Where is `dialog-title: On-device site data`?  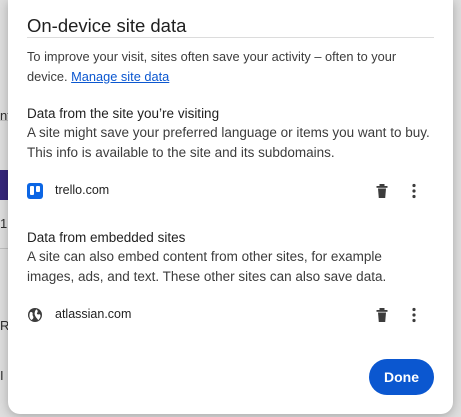
dialog-title: On-device site data is located at coordinates (107, 25).